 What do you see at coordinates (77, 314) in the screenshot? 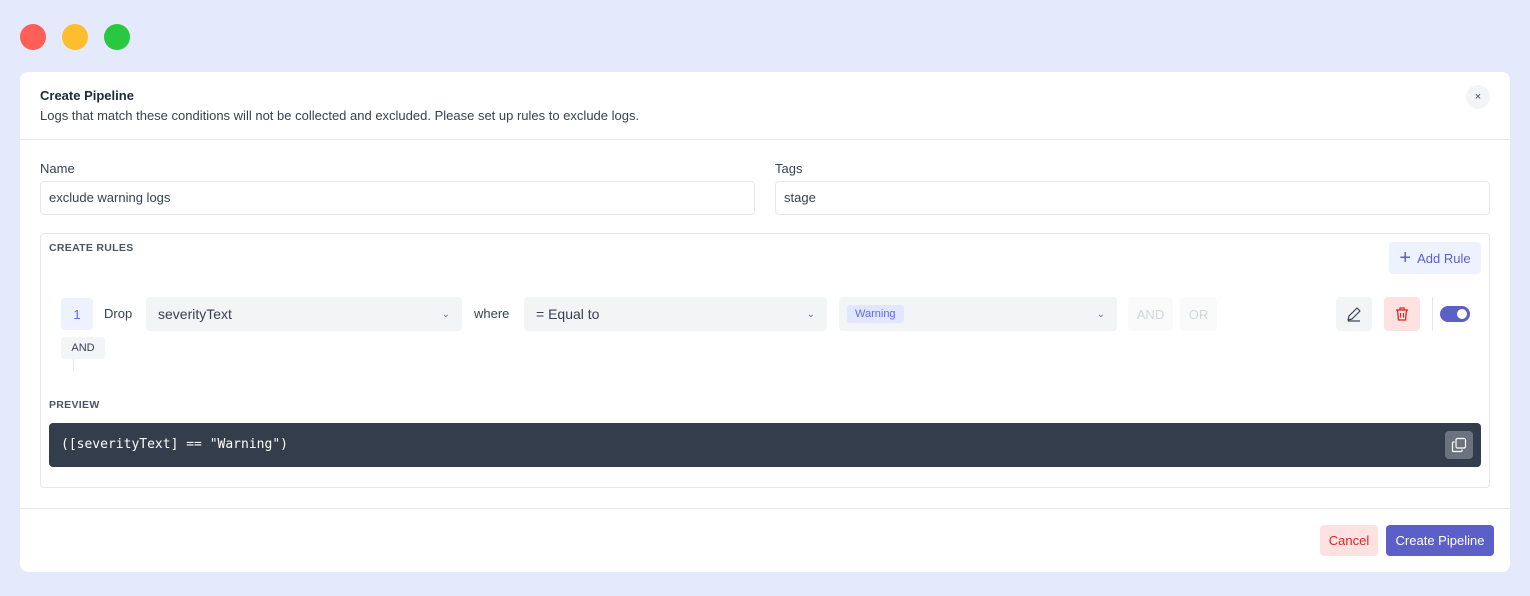
I see `rule-number-badge: 1` at bounding box center [77, 314].